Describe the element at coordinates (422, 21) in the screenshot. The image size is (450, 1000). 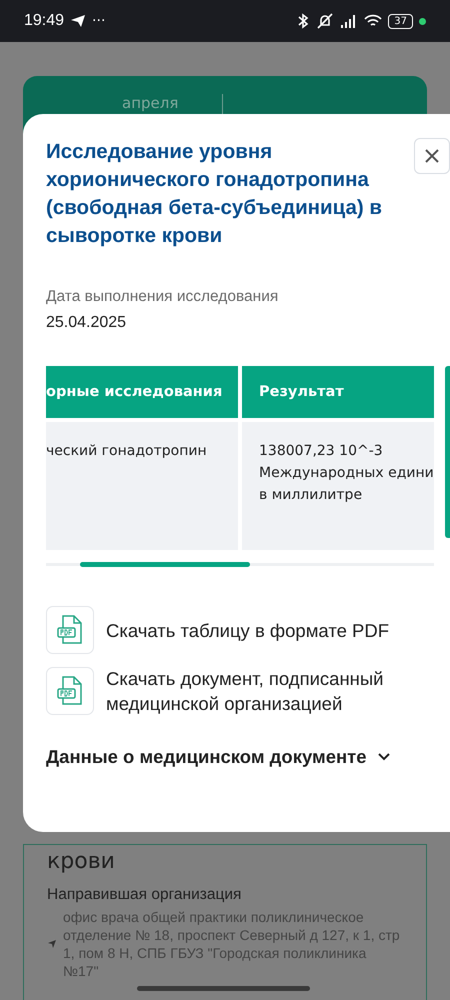
I see `status-dot` at that location.